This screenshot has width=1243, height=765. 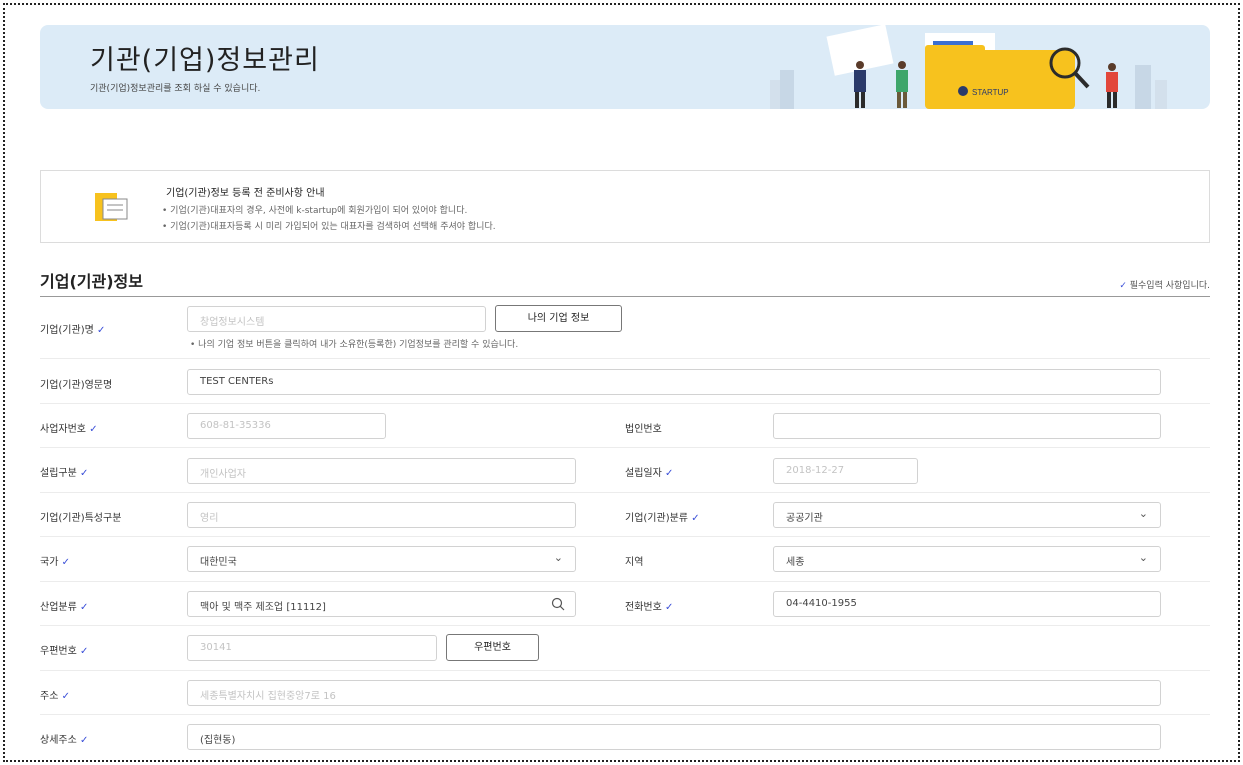 What do you see at coordinates (643, 473) in the screenshot?
I see `label-text: 설립일자` at bounding box center [643, 473].